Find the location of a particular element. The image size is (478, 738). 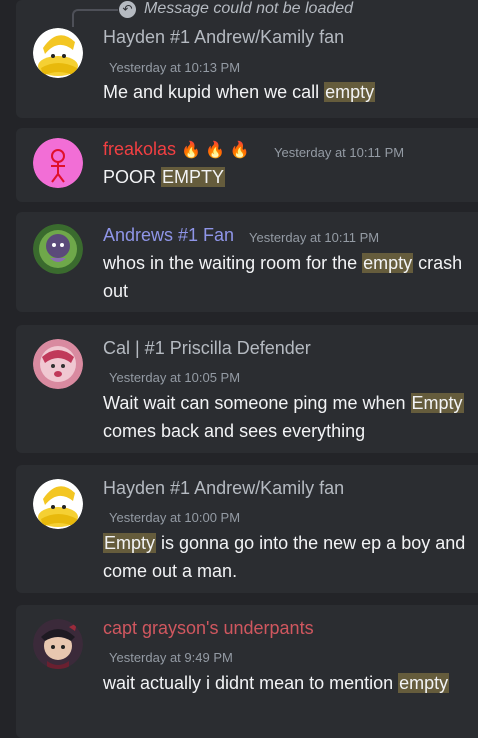

wreath-character-avatar is located at coordinates (58, 249).